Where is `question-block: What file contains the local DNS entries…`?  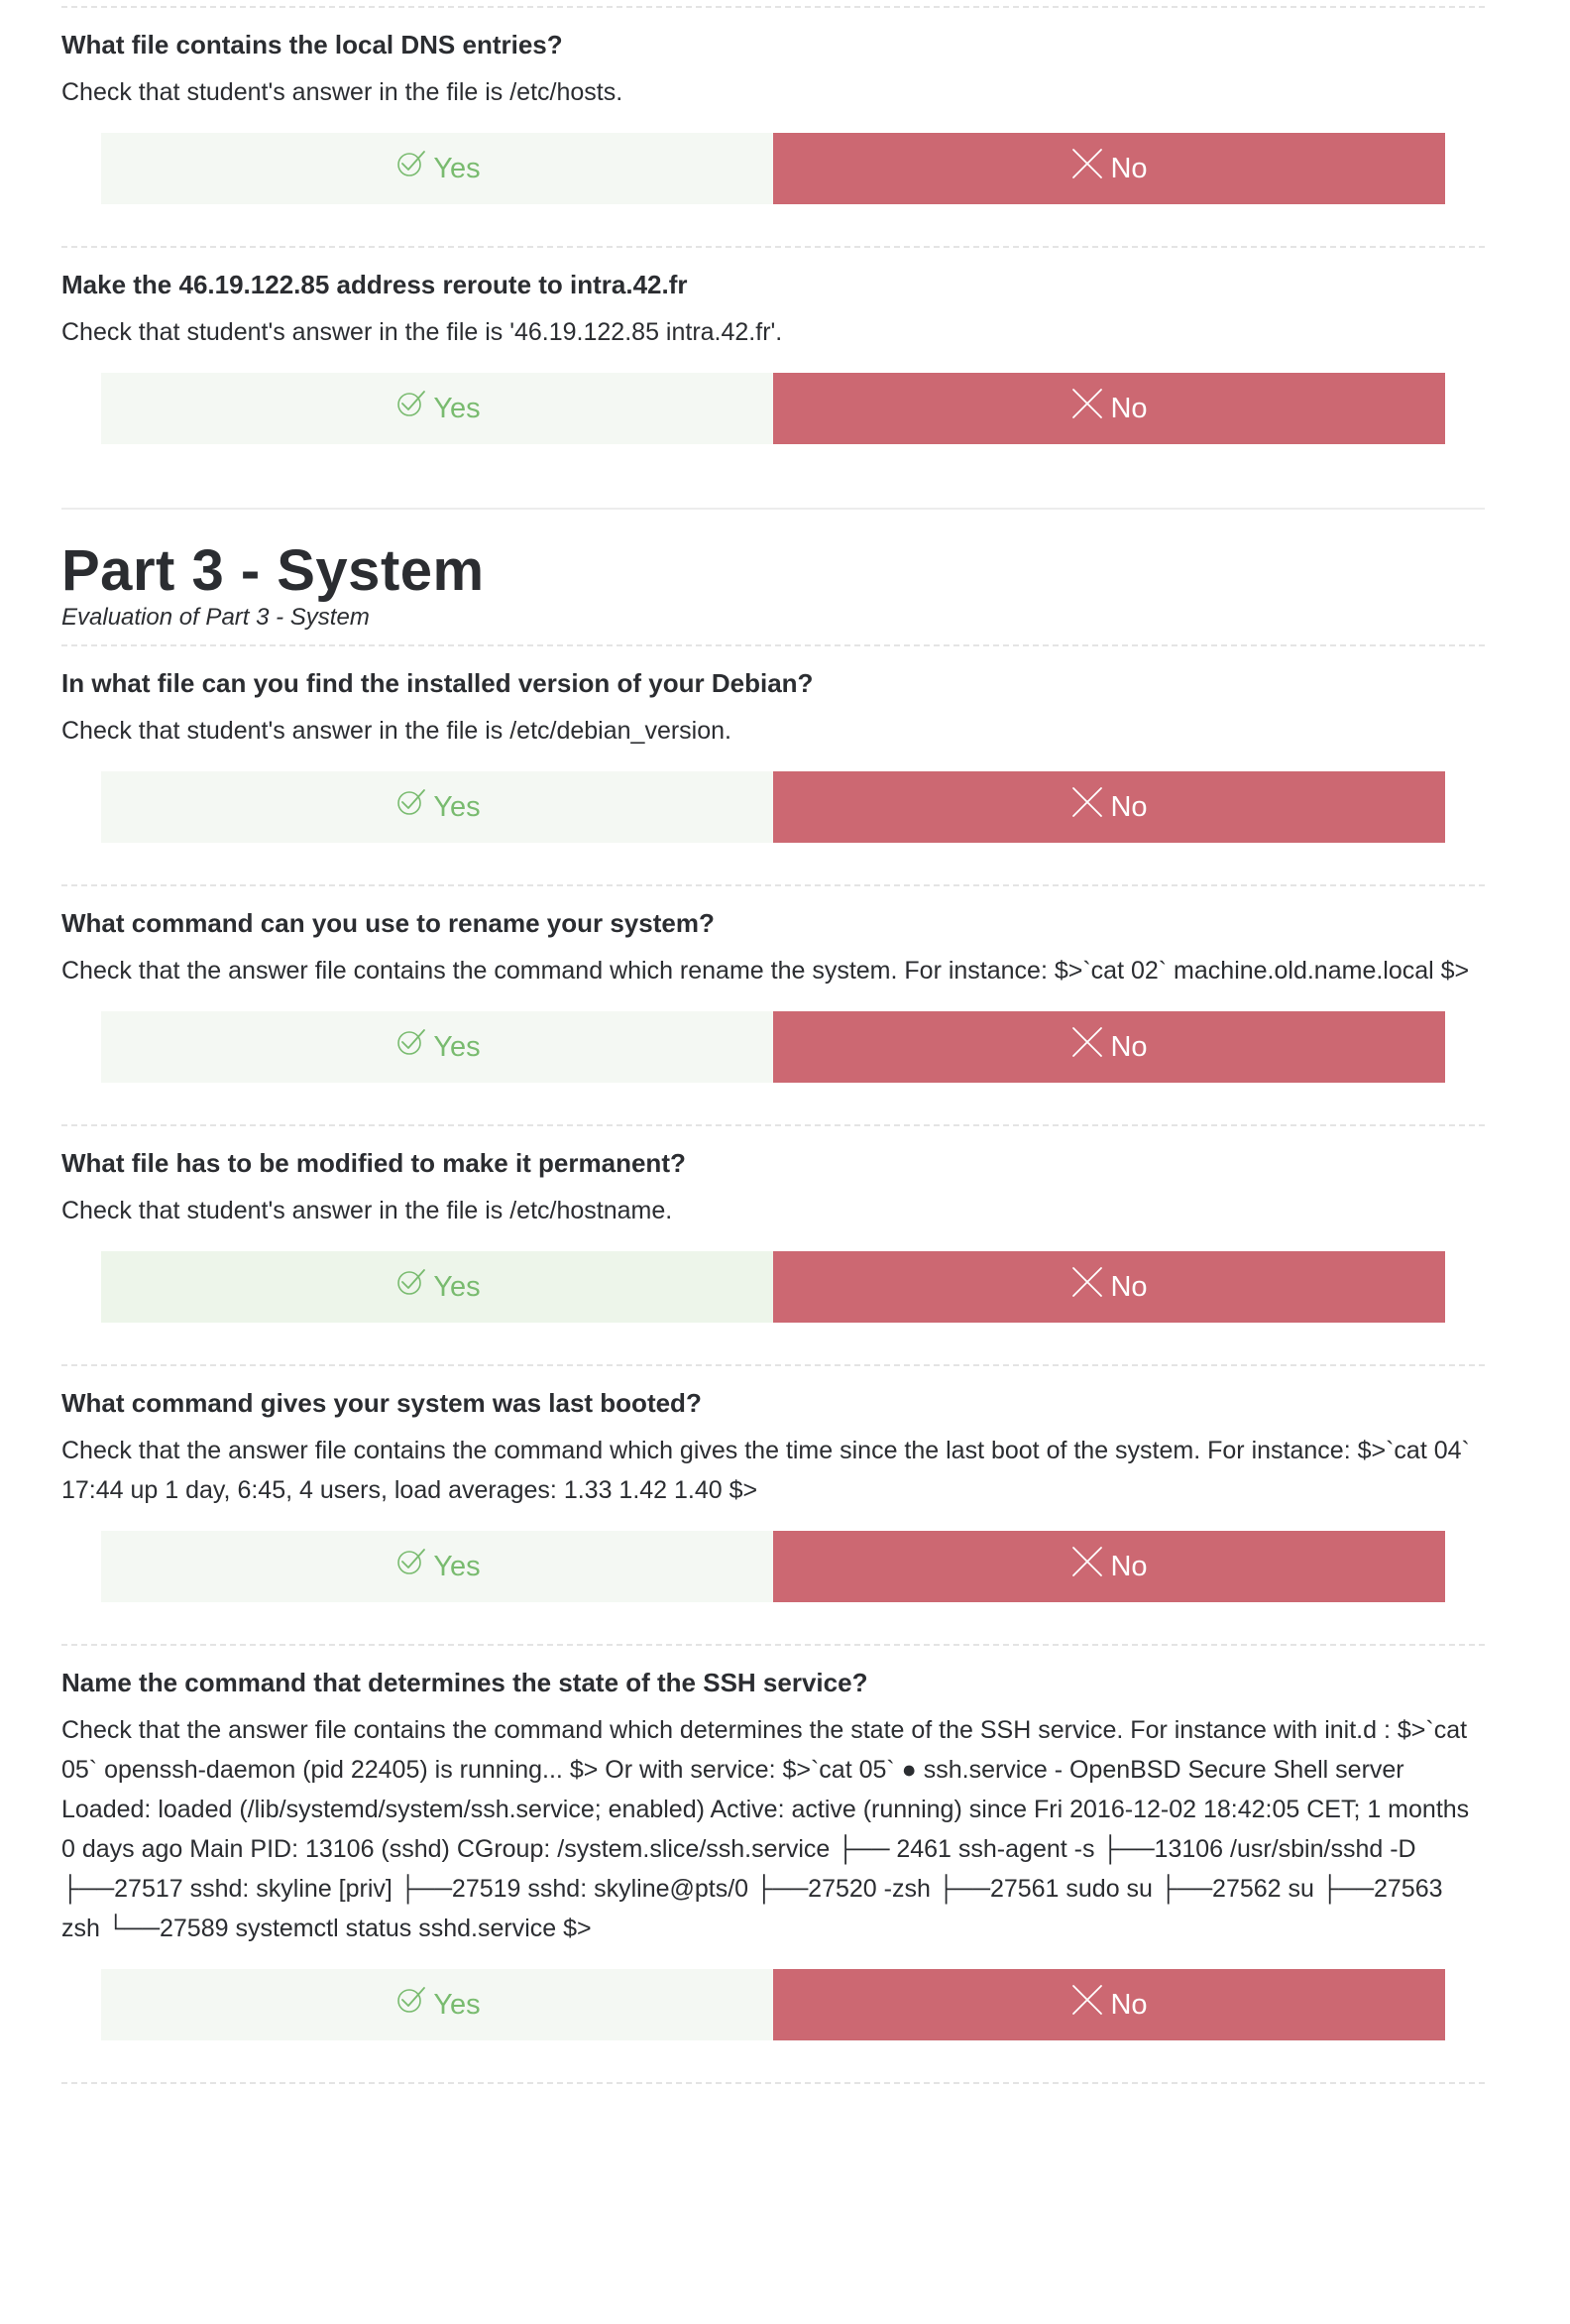 question-block: What file contains the local DNS entries… is located at coordinates (773, 127).